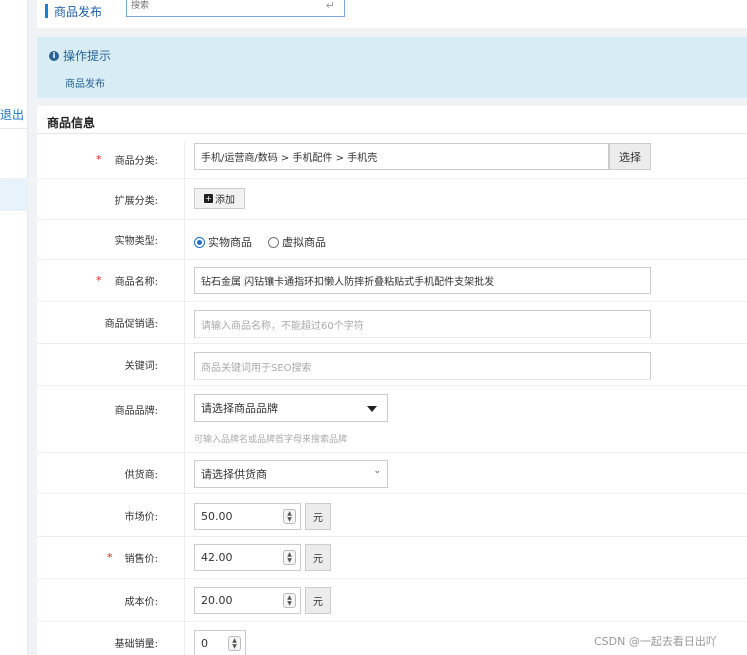 The image size is (747, 655). Describe the element at coordinates (208, 198) in the screenshot. I see `plus-icon: +` at that location.